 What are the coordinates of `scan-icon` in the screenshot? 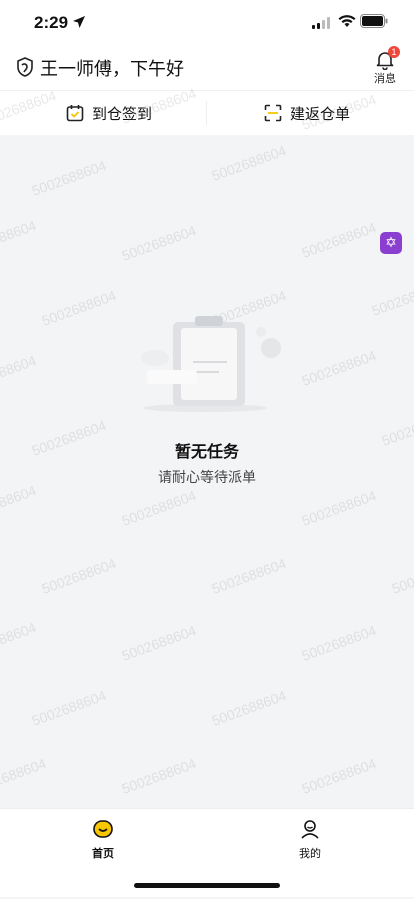 It's located at (273, 113).